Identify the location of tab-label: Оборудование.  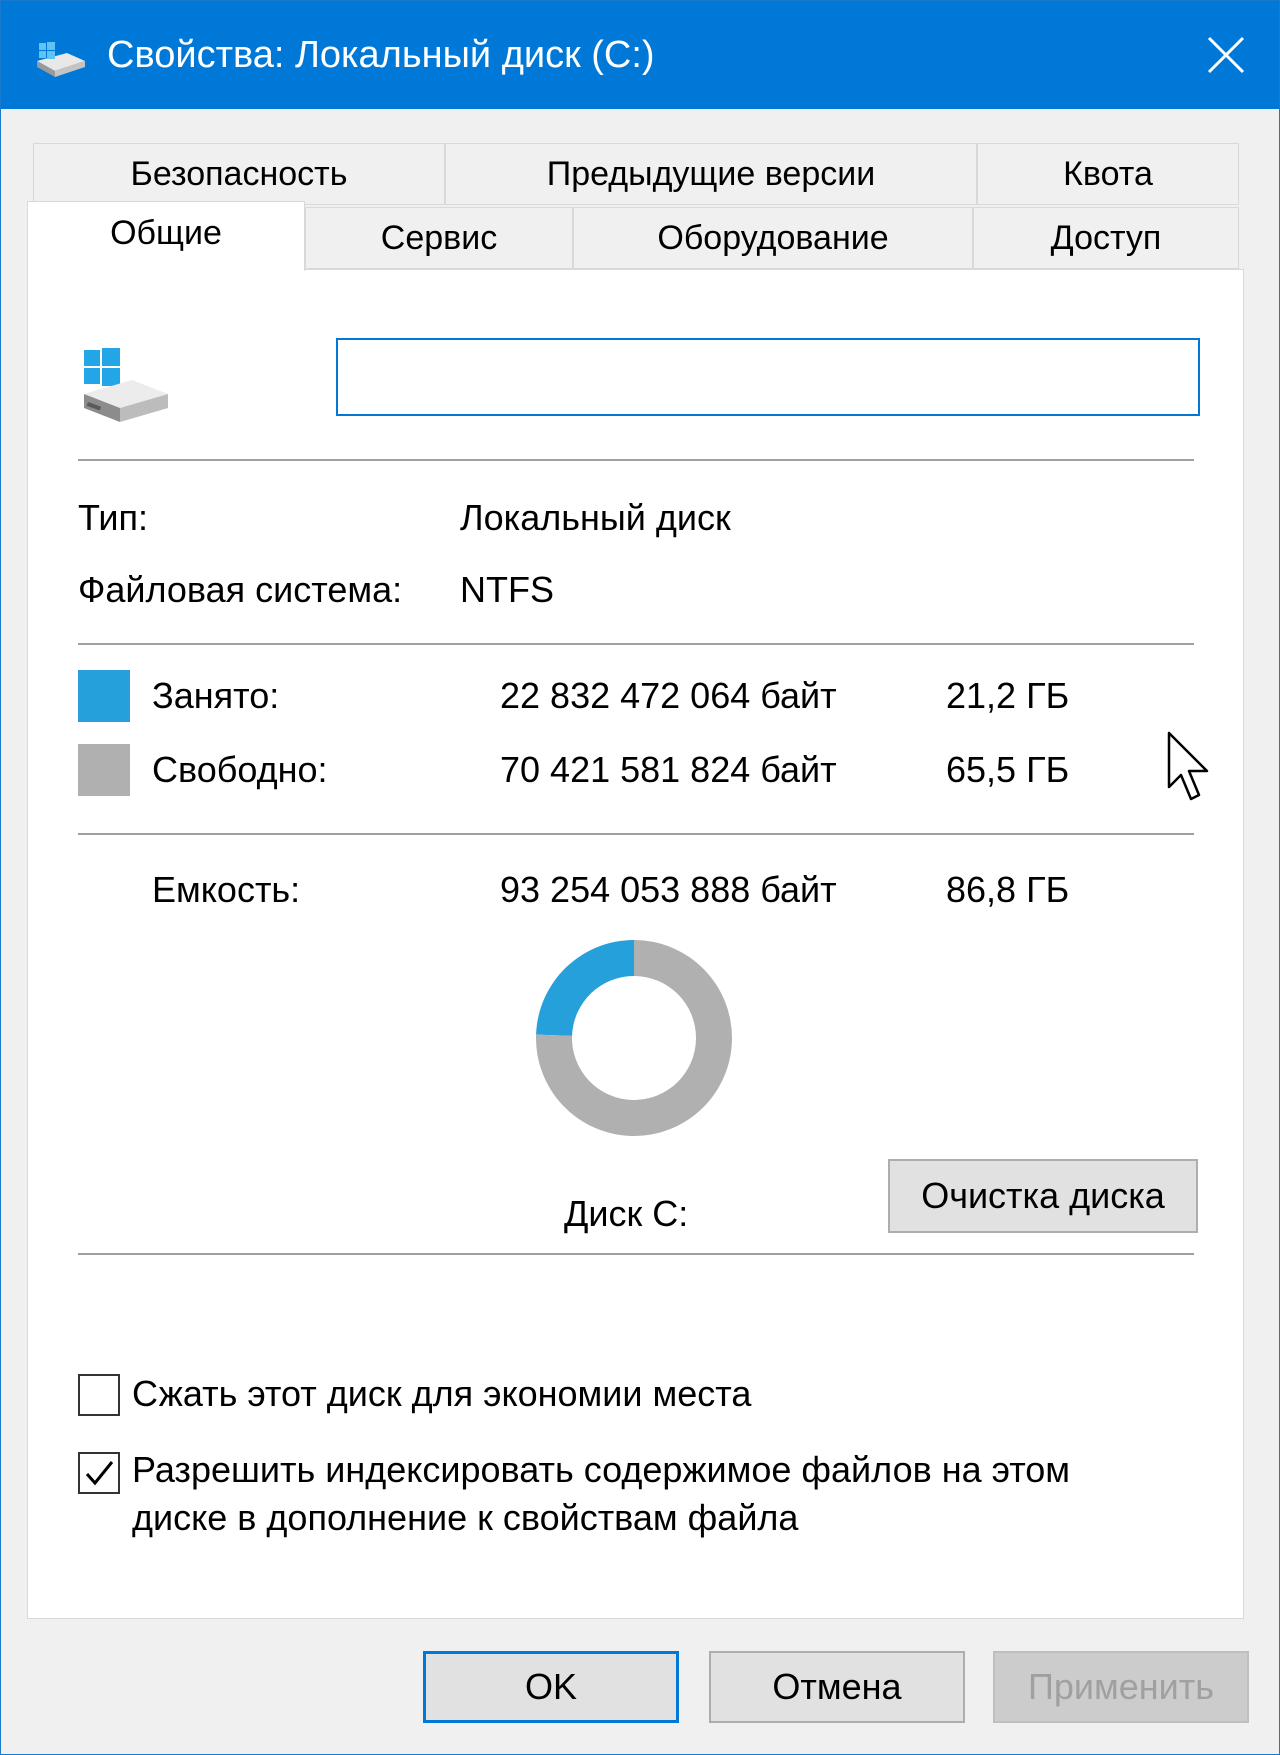
(773, 237).